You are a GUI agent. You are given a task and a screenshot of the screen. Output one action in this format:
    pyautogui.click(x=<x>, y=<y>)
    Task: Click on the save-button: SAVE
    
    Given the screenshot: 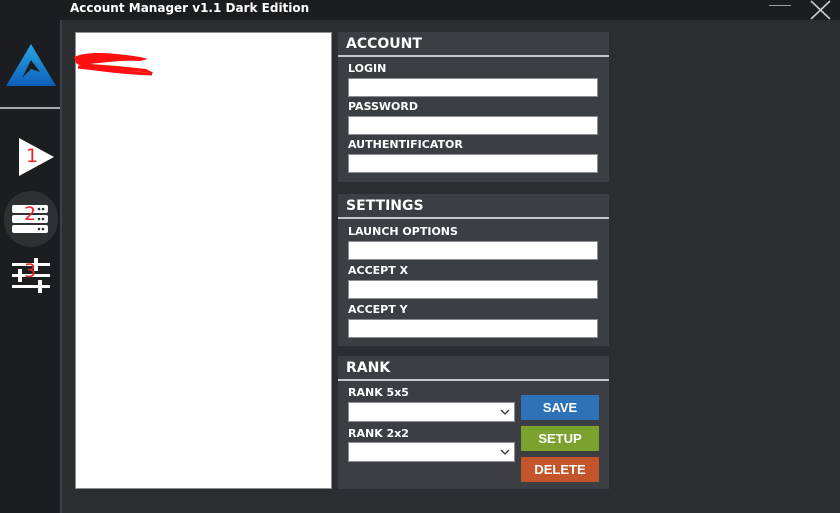 What is the action you would take?
    pyautogui.click(x=560, y=407)
    